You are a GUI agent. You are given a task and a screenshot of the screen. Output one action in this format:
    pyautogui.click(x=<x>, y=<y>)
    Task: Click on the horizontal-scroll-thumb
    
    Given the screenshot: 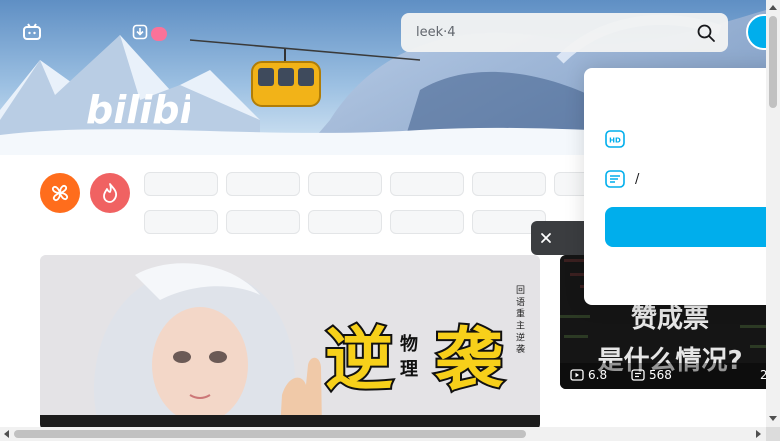 What is the action you would take?
    pyautogui.click(x=270, y=434)
    